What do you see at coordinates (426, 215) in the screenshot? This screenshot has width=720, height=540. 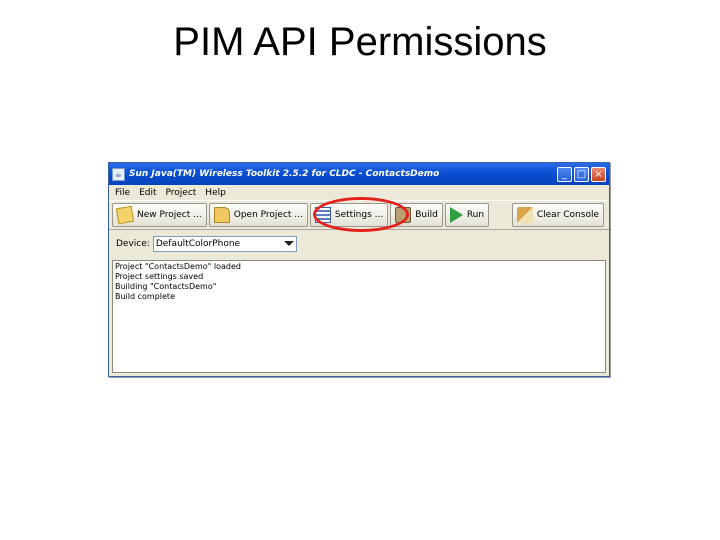 I see `build-label: Build` at bounding box center [426, 215].